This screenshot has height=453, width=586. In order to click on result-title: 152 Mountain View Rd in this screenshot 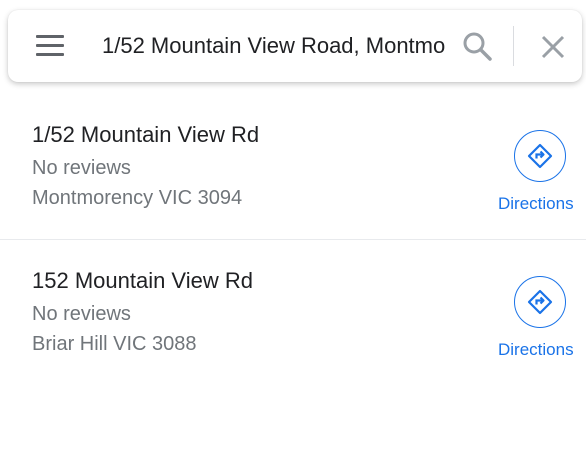, I will do `click(142, 280)`.